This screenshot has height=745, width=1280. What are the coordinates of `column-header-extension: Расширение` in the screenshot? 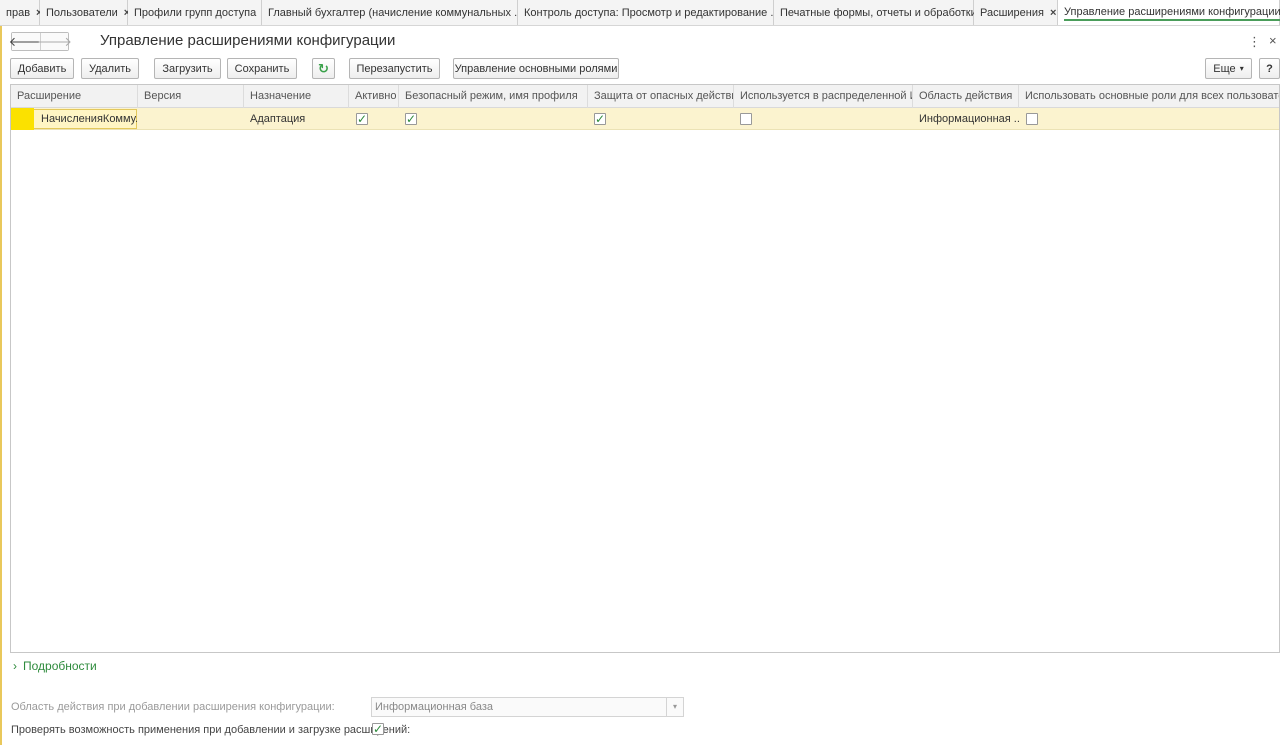 It's located at (74, 96).